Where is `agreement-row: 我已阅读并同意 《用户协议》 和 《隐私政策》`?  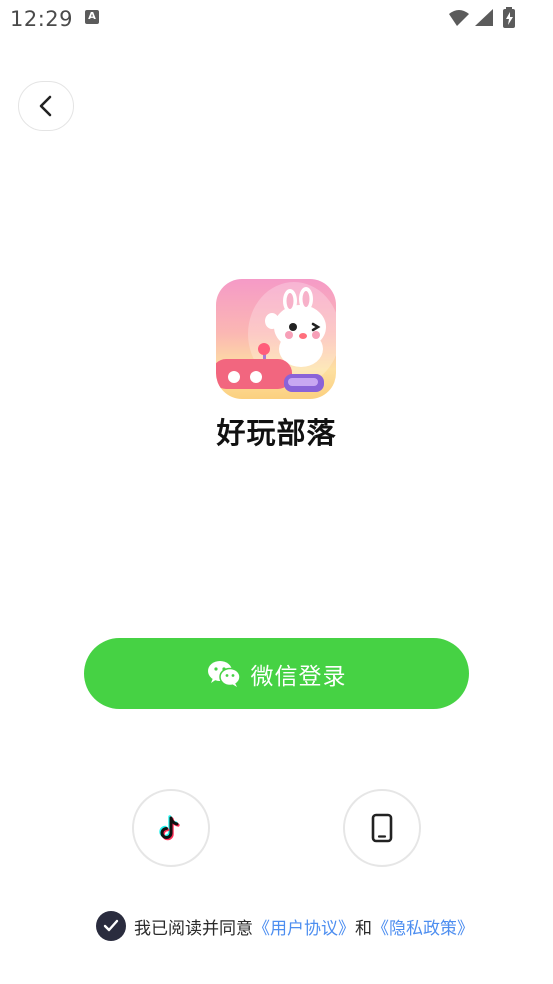 agreement-row: 我已阅读并同意 《用户协议》 和 《隐私政策》 is located at coordinates (285, 926).